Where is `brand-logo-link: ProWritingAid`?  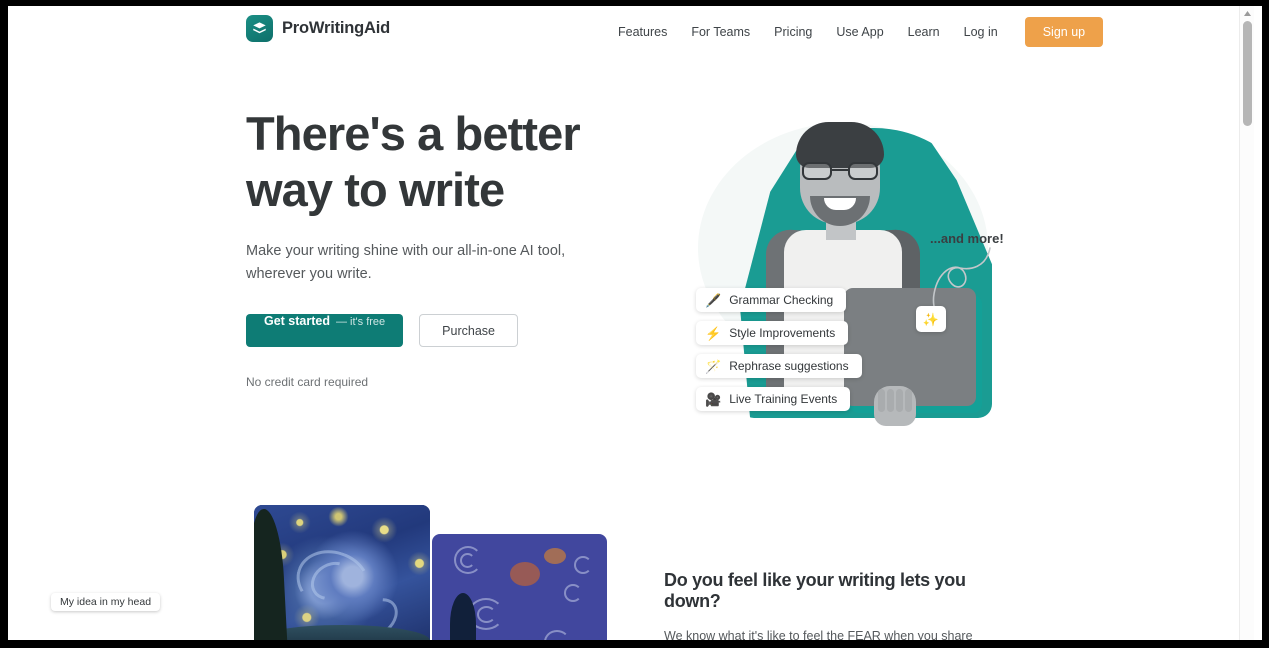
brand-logo-link: ProWritingAid is located at coordinates (318, 28).